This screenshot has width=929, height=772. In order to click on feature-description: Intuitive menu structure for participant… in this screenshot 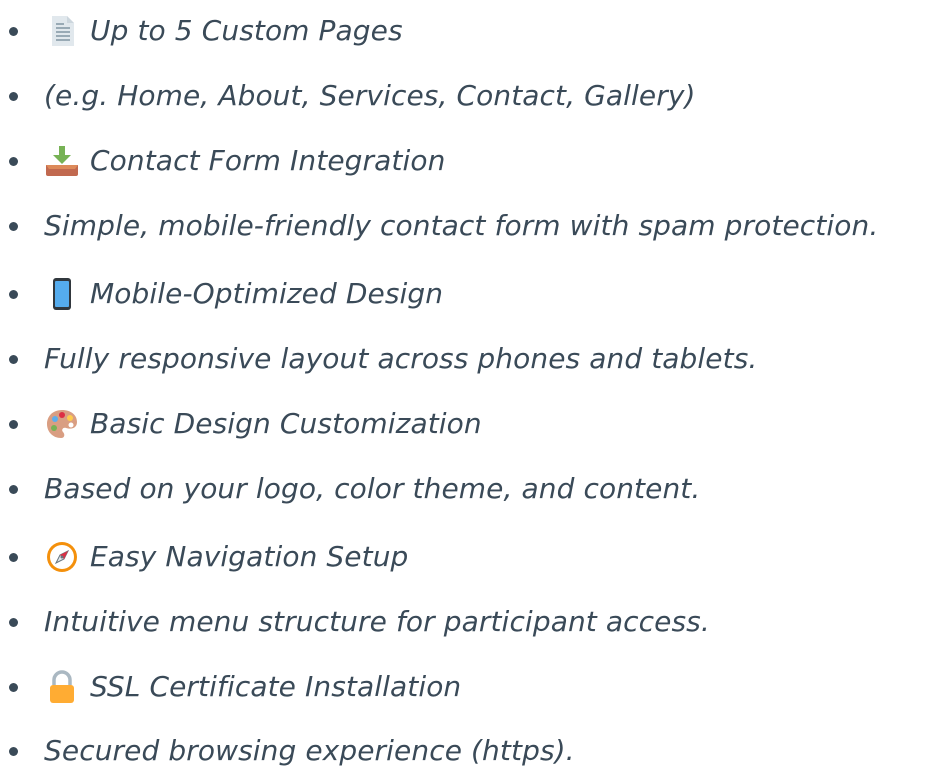, I will do `click(377, 621)`.